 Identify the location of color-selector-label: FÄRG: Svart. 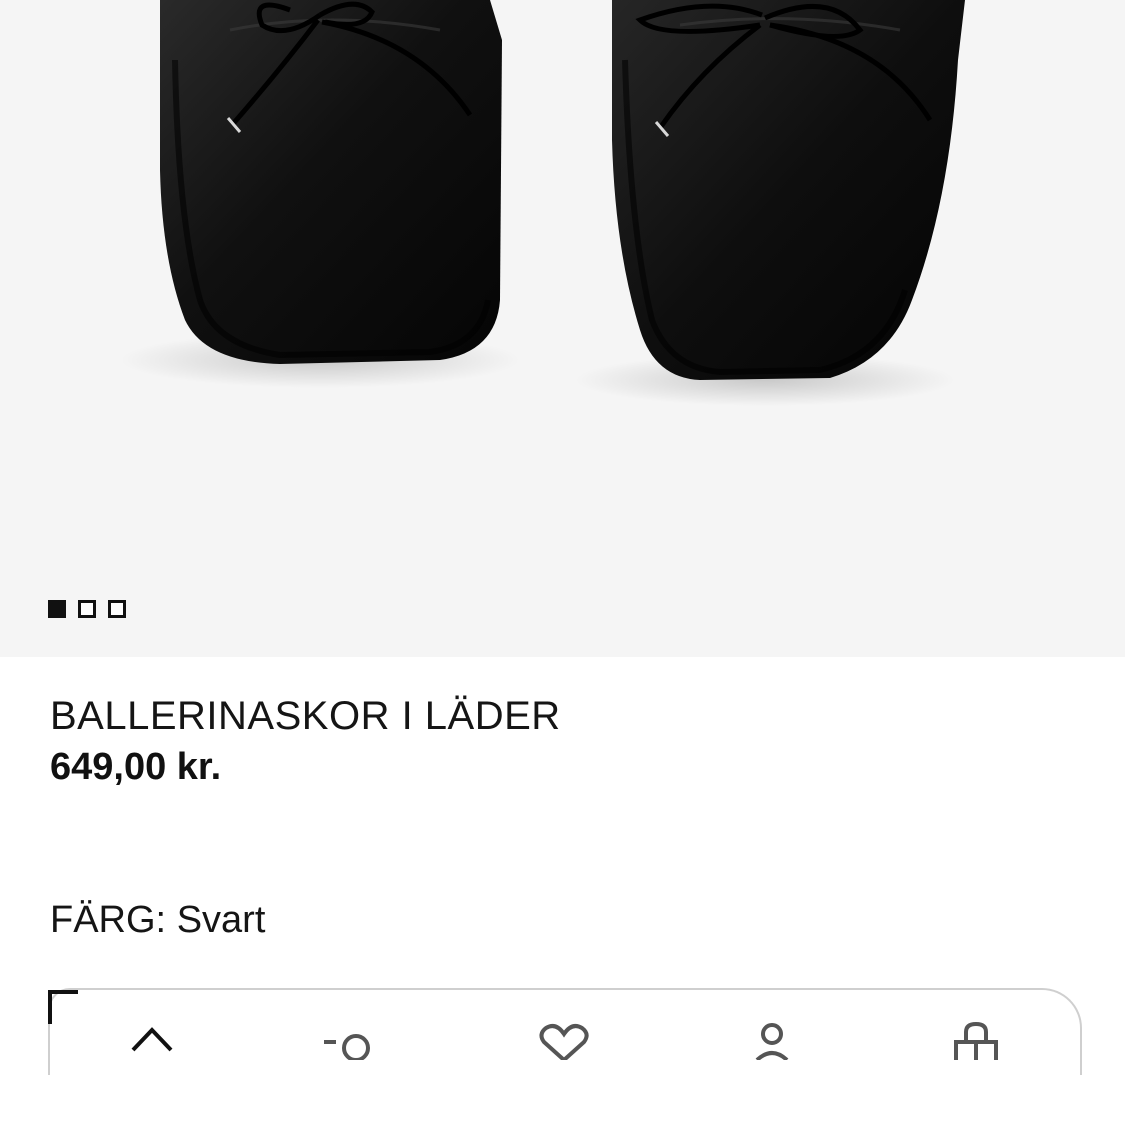
(157, 920).